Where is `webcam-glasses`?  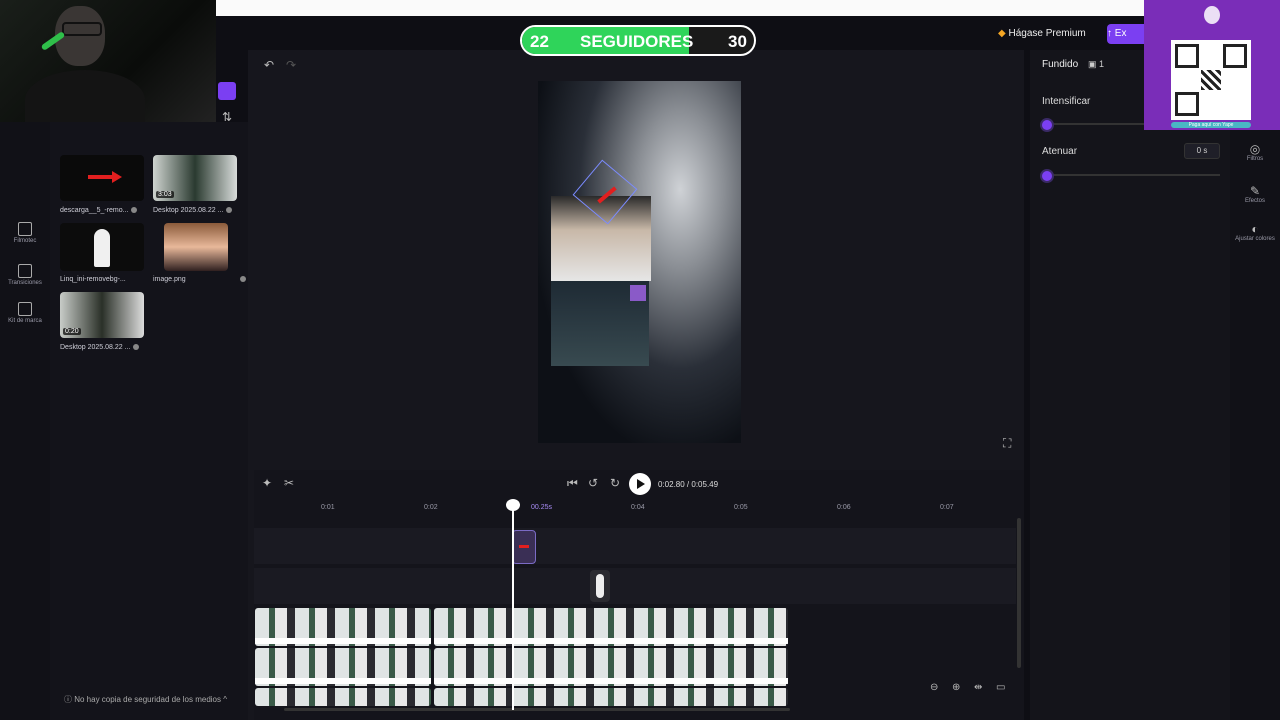 webcam-glasses is located at coordinates (82, 29).